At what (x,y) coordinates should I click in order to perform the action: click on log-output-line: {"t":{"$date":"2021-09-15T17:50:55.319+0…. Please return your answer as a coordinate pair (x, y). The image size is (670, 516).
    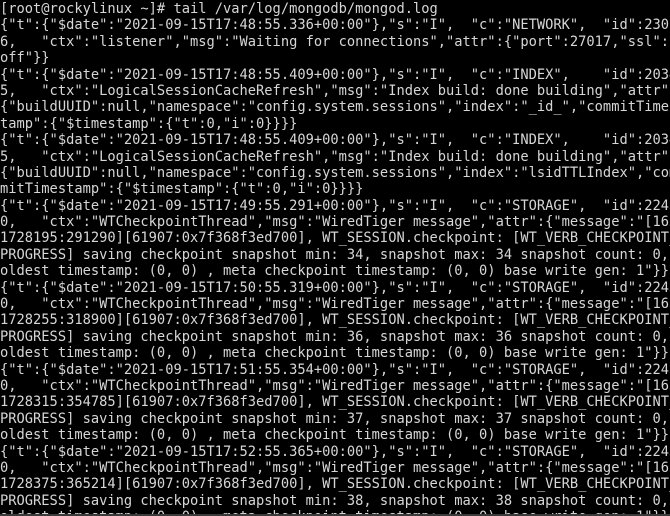
    Looking at the image, I should click on (335, 287).